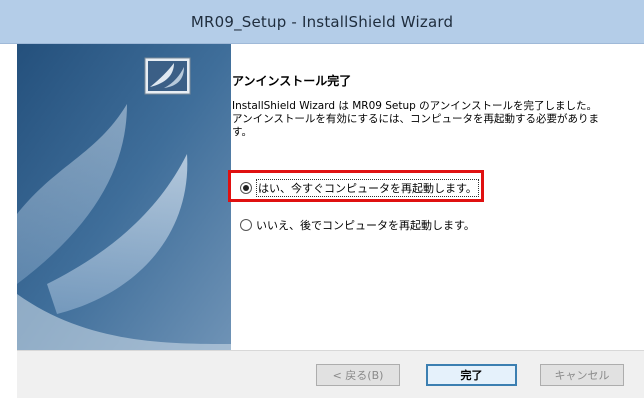 This screenshot has height=398, width=644. What do you see at coordinates (365, 225) in the screenshot?
I see `restart-later-label: いいえ、後でコンピュータを再起動します。` at bounding box center [365, 225].